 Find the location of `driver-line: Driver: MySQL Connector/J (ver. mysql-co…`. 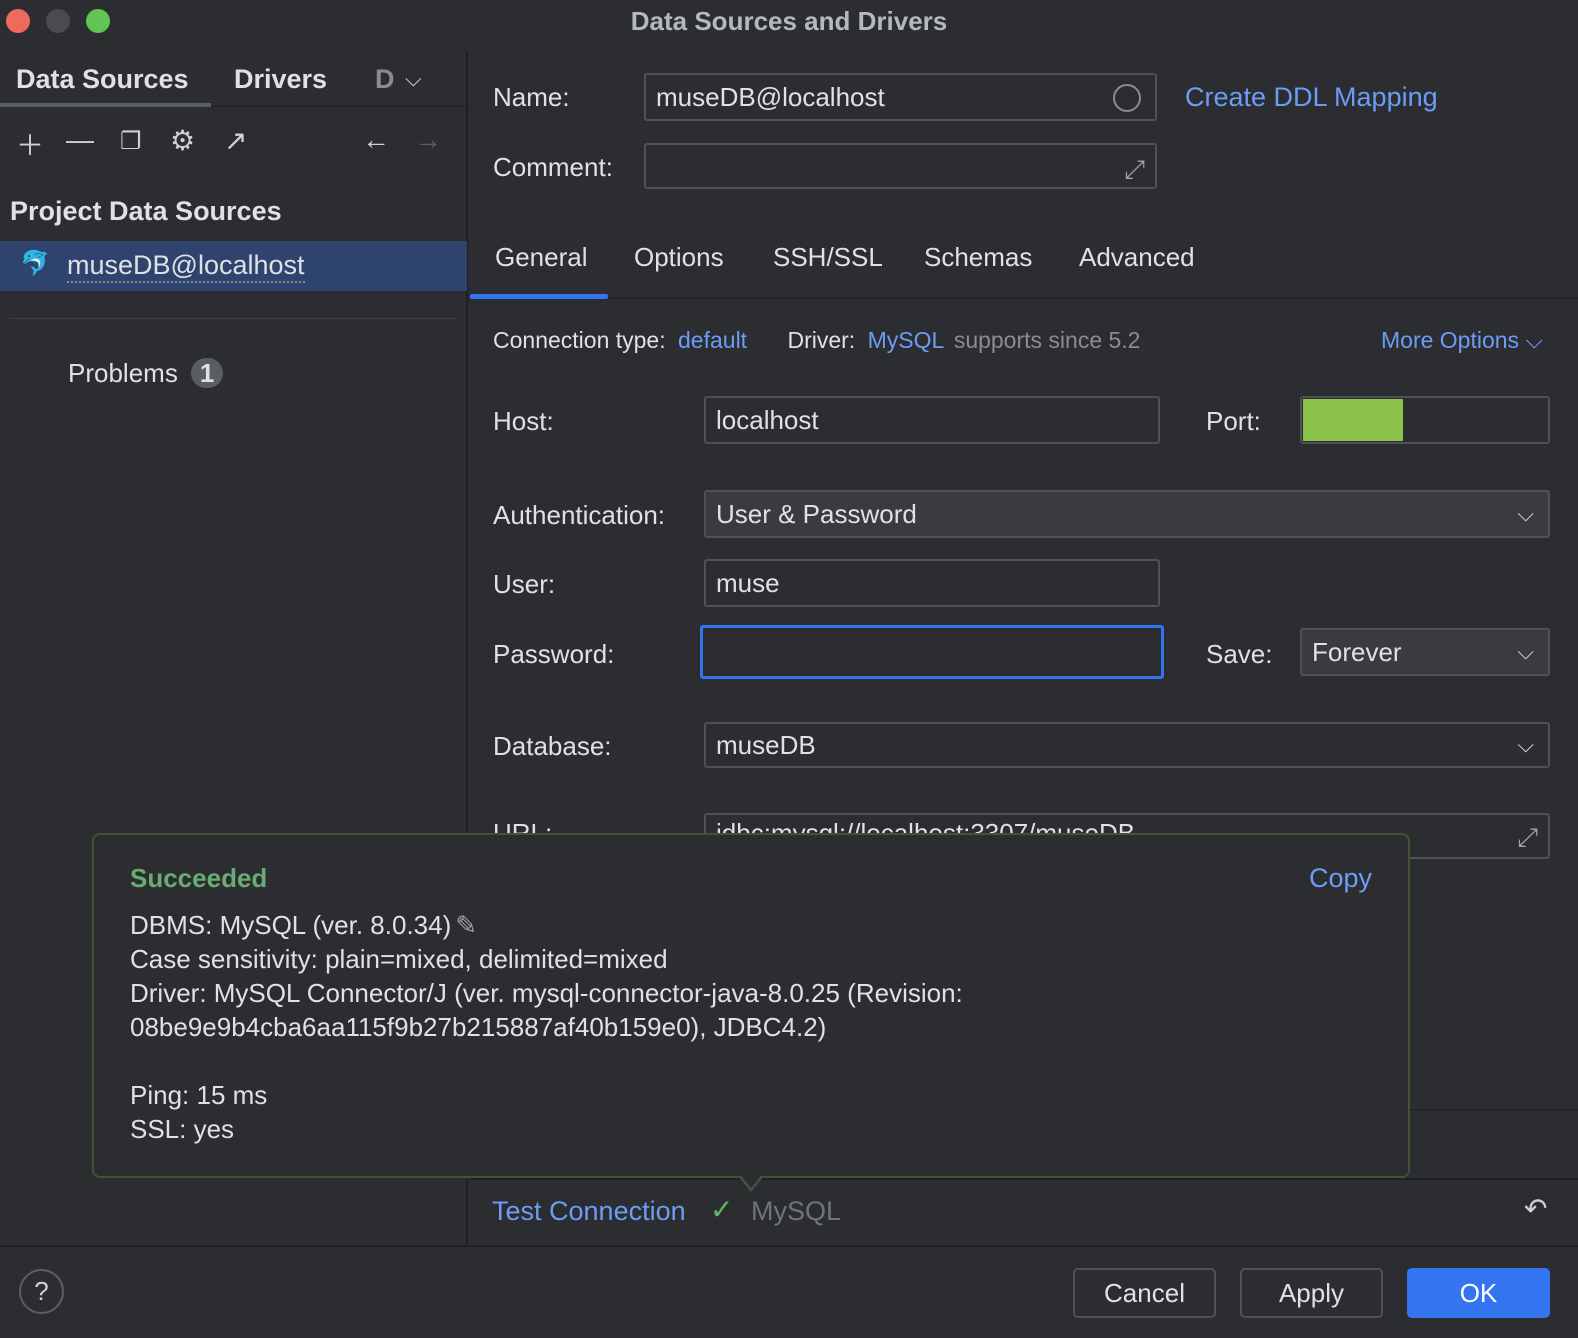

driver-line: Driver: MySQL Connector/J (ver. mysql-co… is located at coordinates (546, 993).